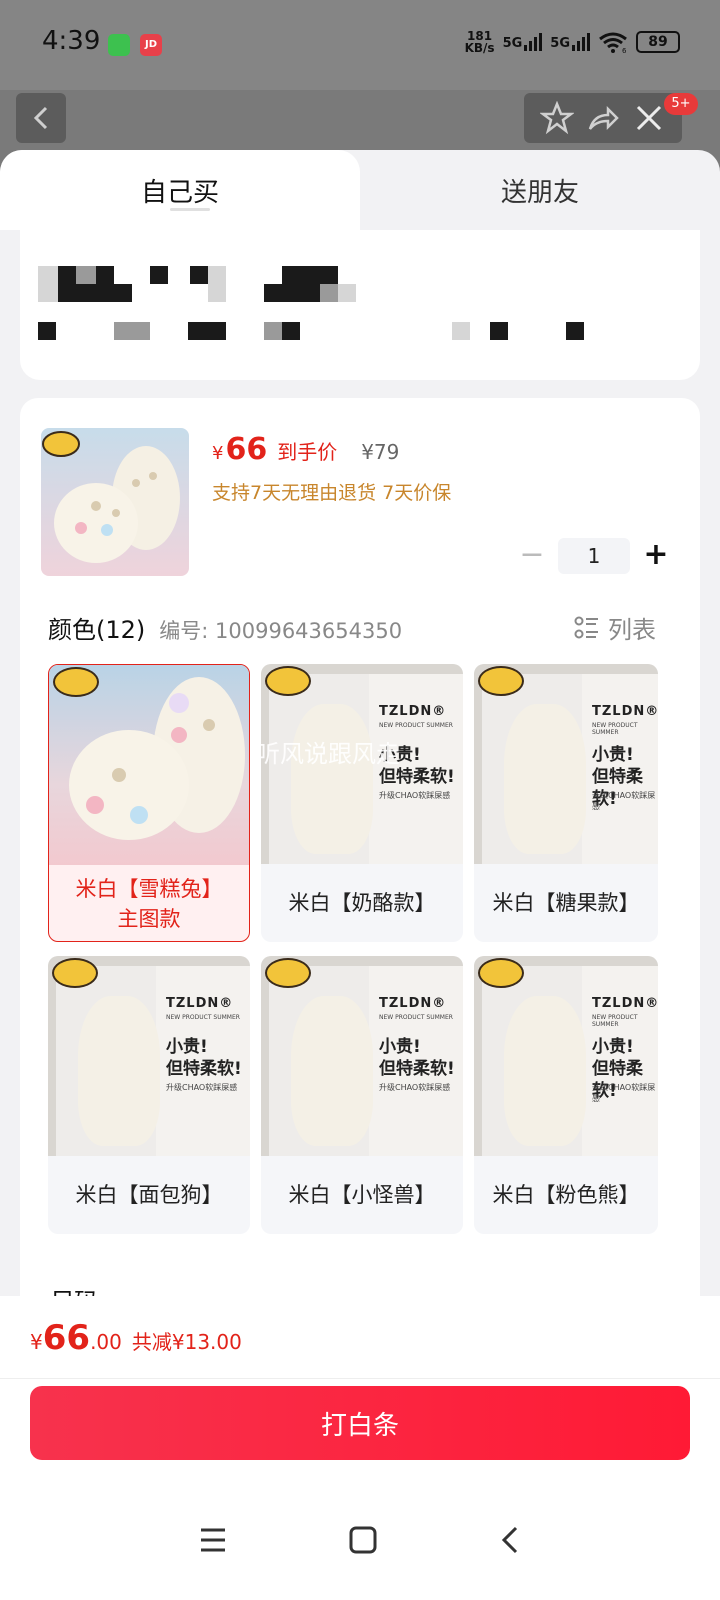 The width and height of the screenshot is (720, 1600). What do you see at coordinates (362, 1195) in the screenshot?
I see `option-label: 米白【小怪兽】` at bounding box center [362, 1195].